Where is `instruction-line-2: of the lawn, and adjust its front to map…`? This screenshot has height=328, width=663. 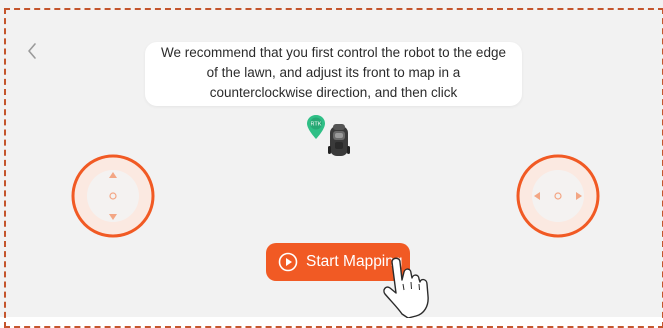
instruction-line-2: of the lawn, and adjust its front to map… is located at coordinates (333, 72).